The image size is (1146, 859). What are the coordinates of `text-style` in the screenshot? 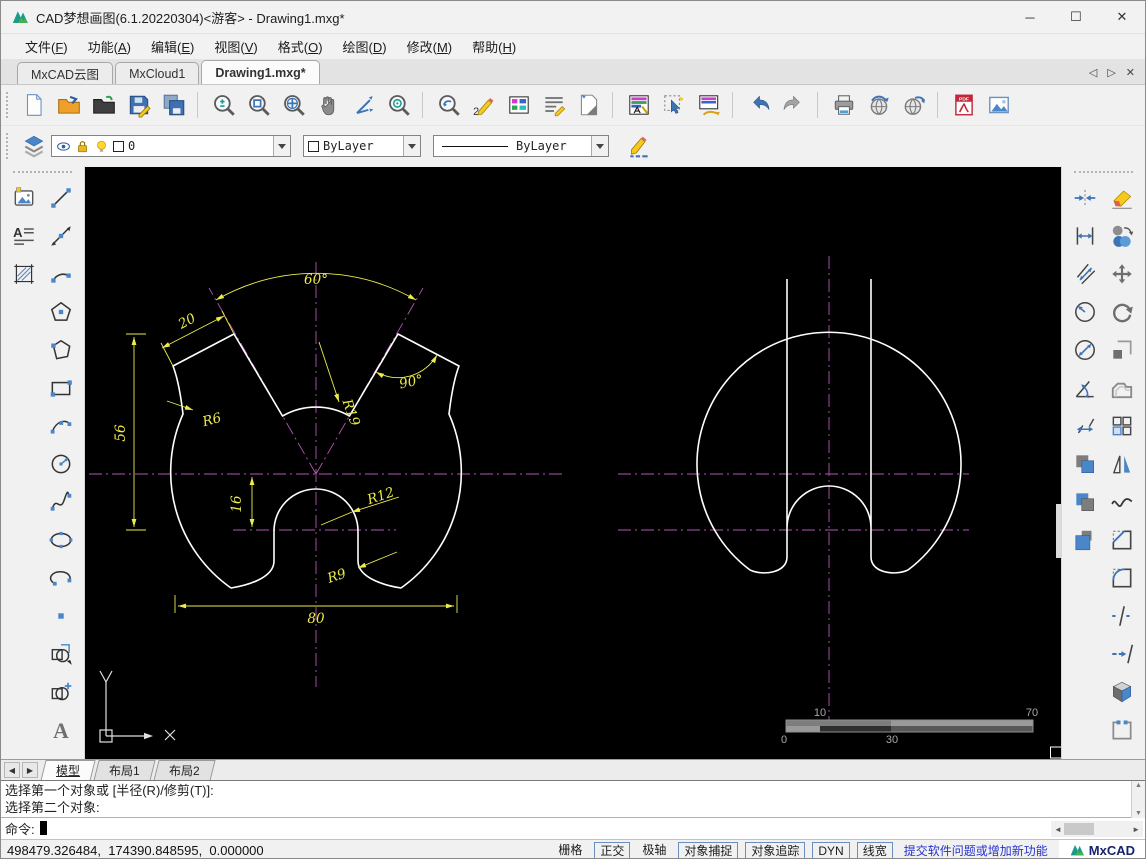 It's located at (553, 105).